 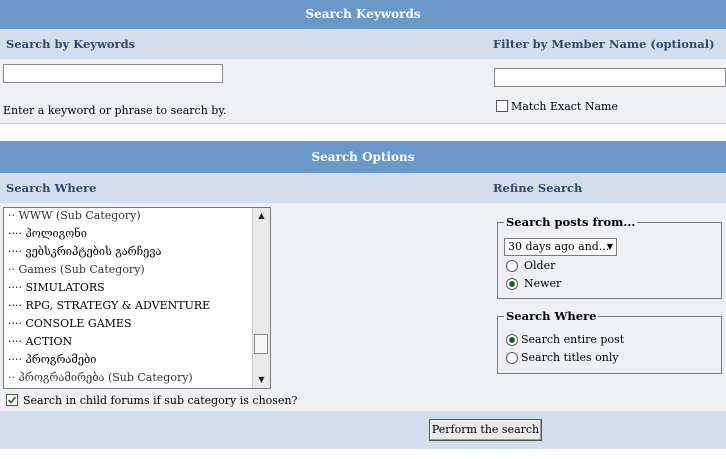 I want to click on posts-from-select: 30 days ago and... ▼, so click(x=560, y=247).